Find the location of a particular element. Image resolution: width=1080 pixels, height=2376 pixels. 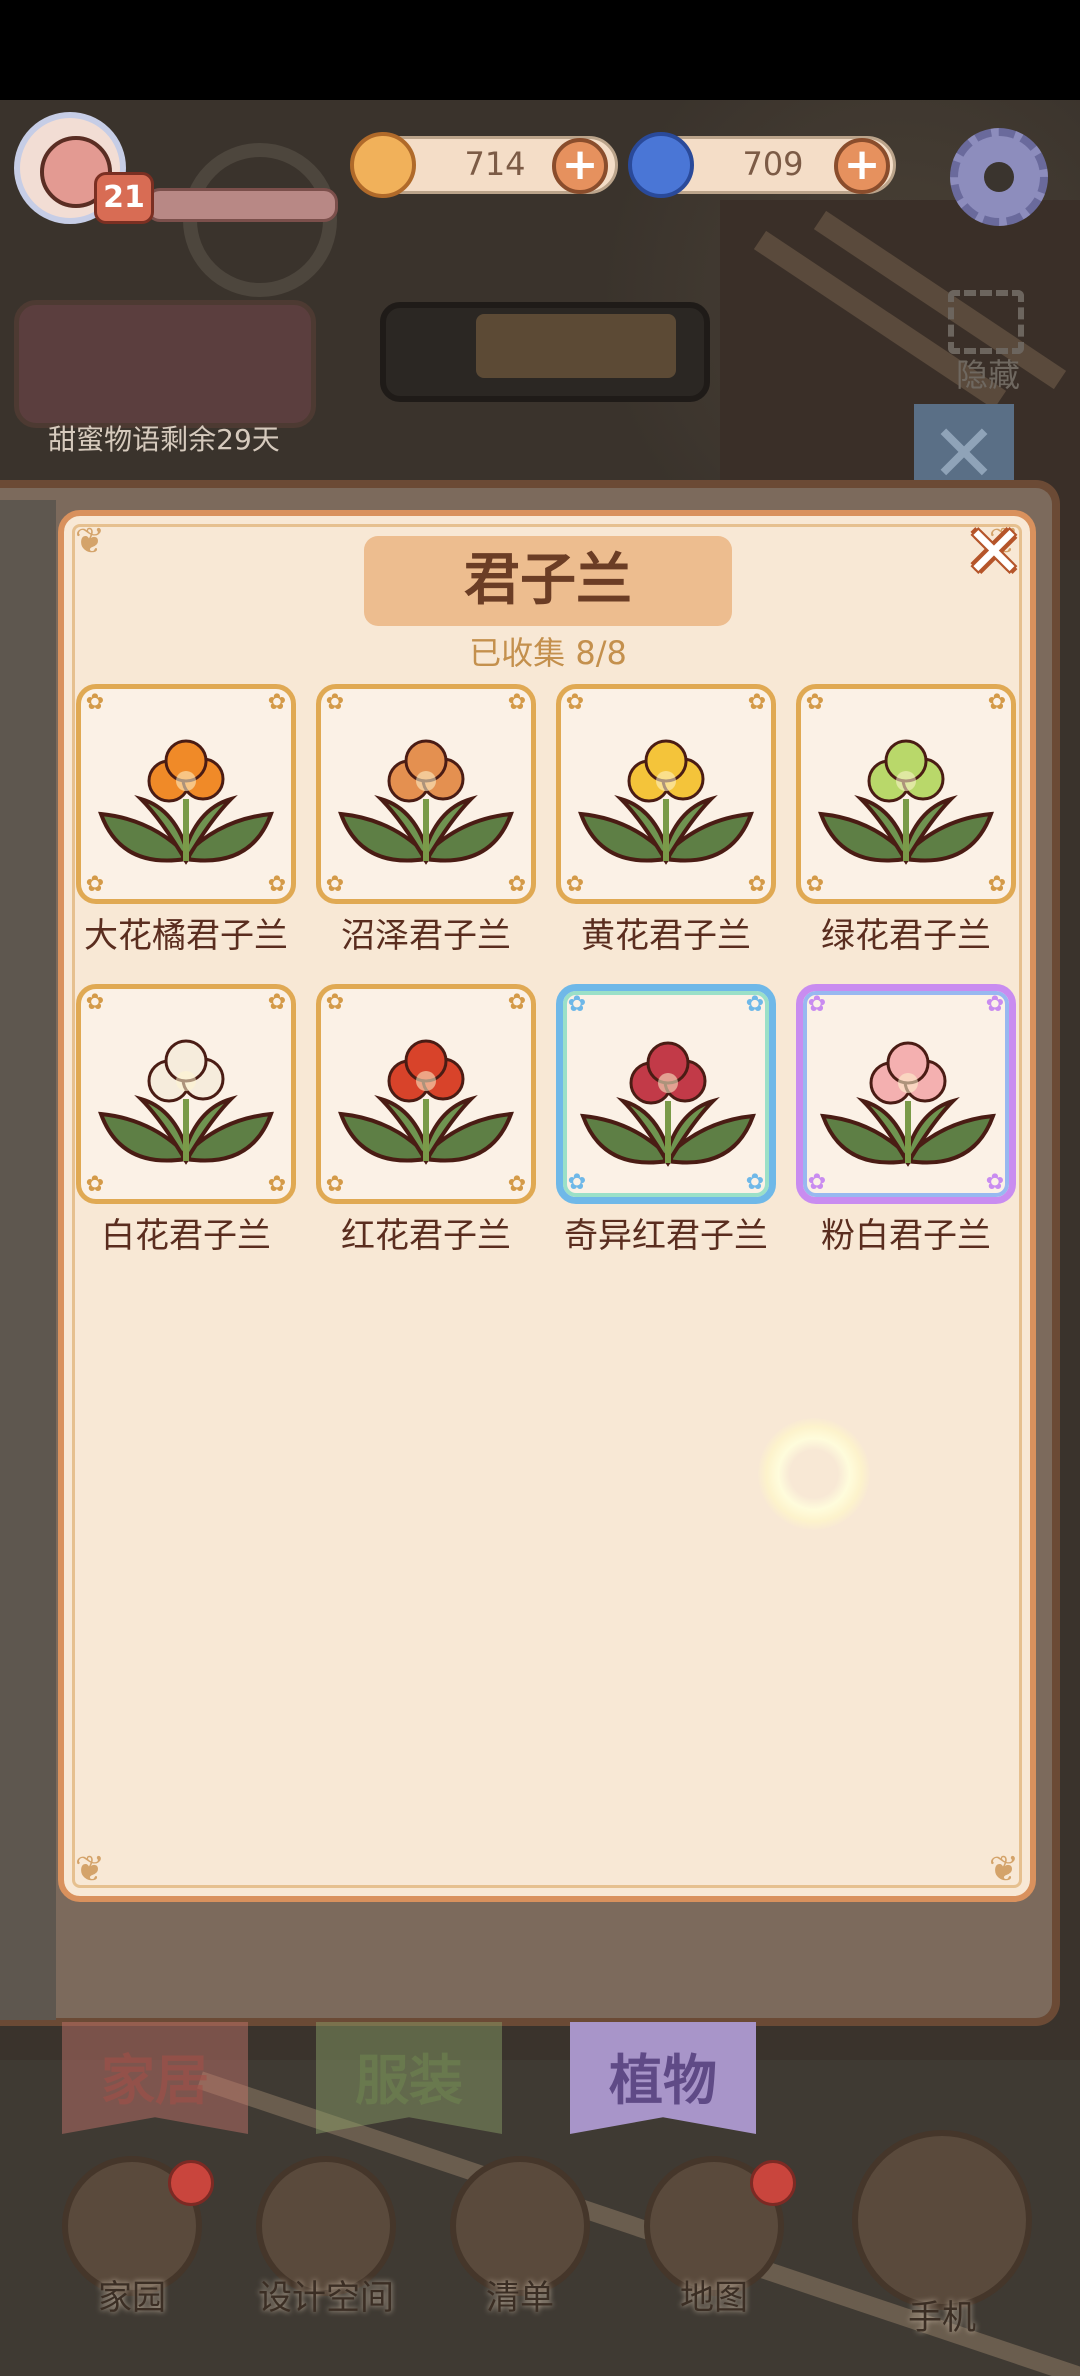

plant-item: ✿ ✿ ✿ ✿ 红花君子兰 is located at coordinates (426, 1124).